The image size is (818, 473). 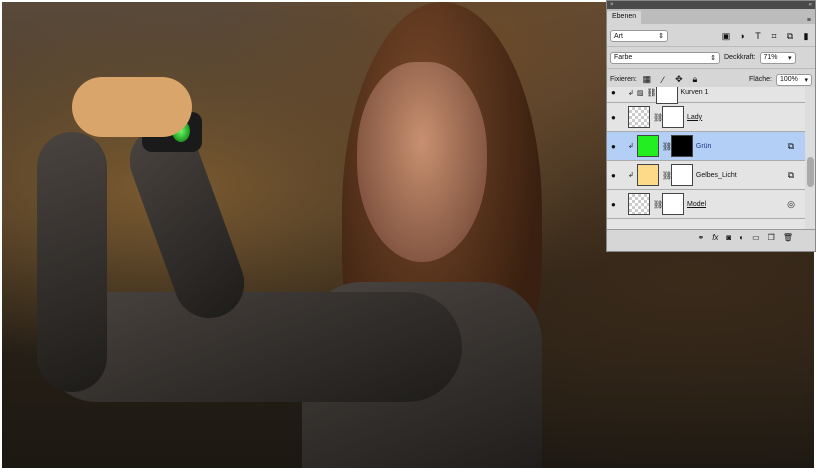 I want to click on layer-name: Kurven 1, so click(x=743, y=92).